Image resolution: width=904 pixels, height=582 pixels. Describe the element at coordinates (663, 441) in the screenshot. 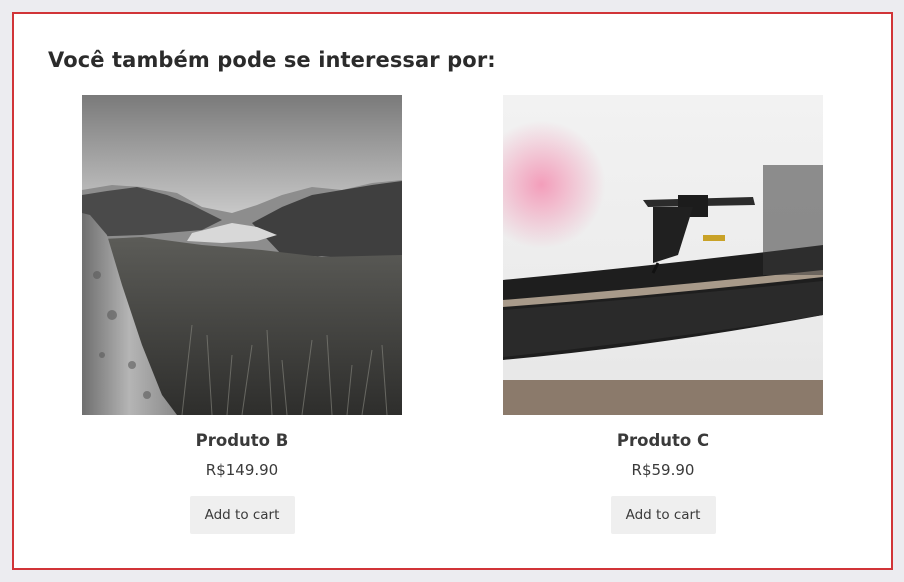

I see `product-title: Produto C` at that location.